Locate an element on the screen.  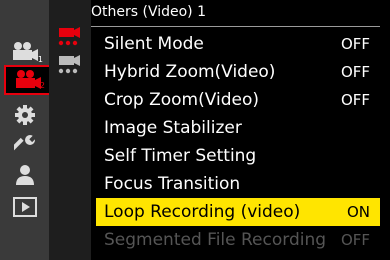
person-icon is located at coordinates (24, 175).